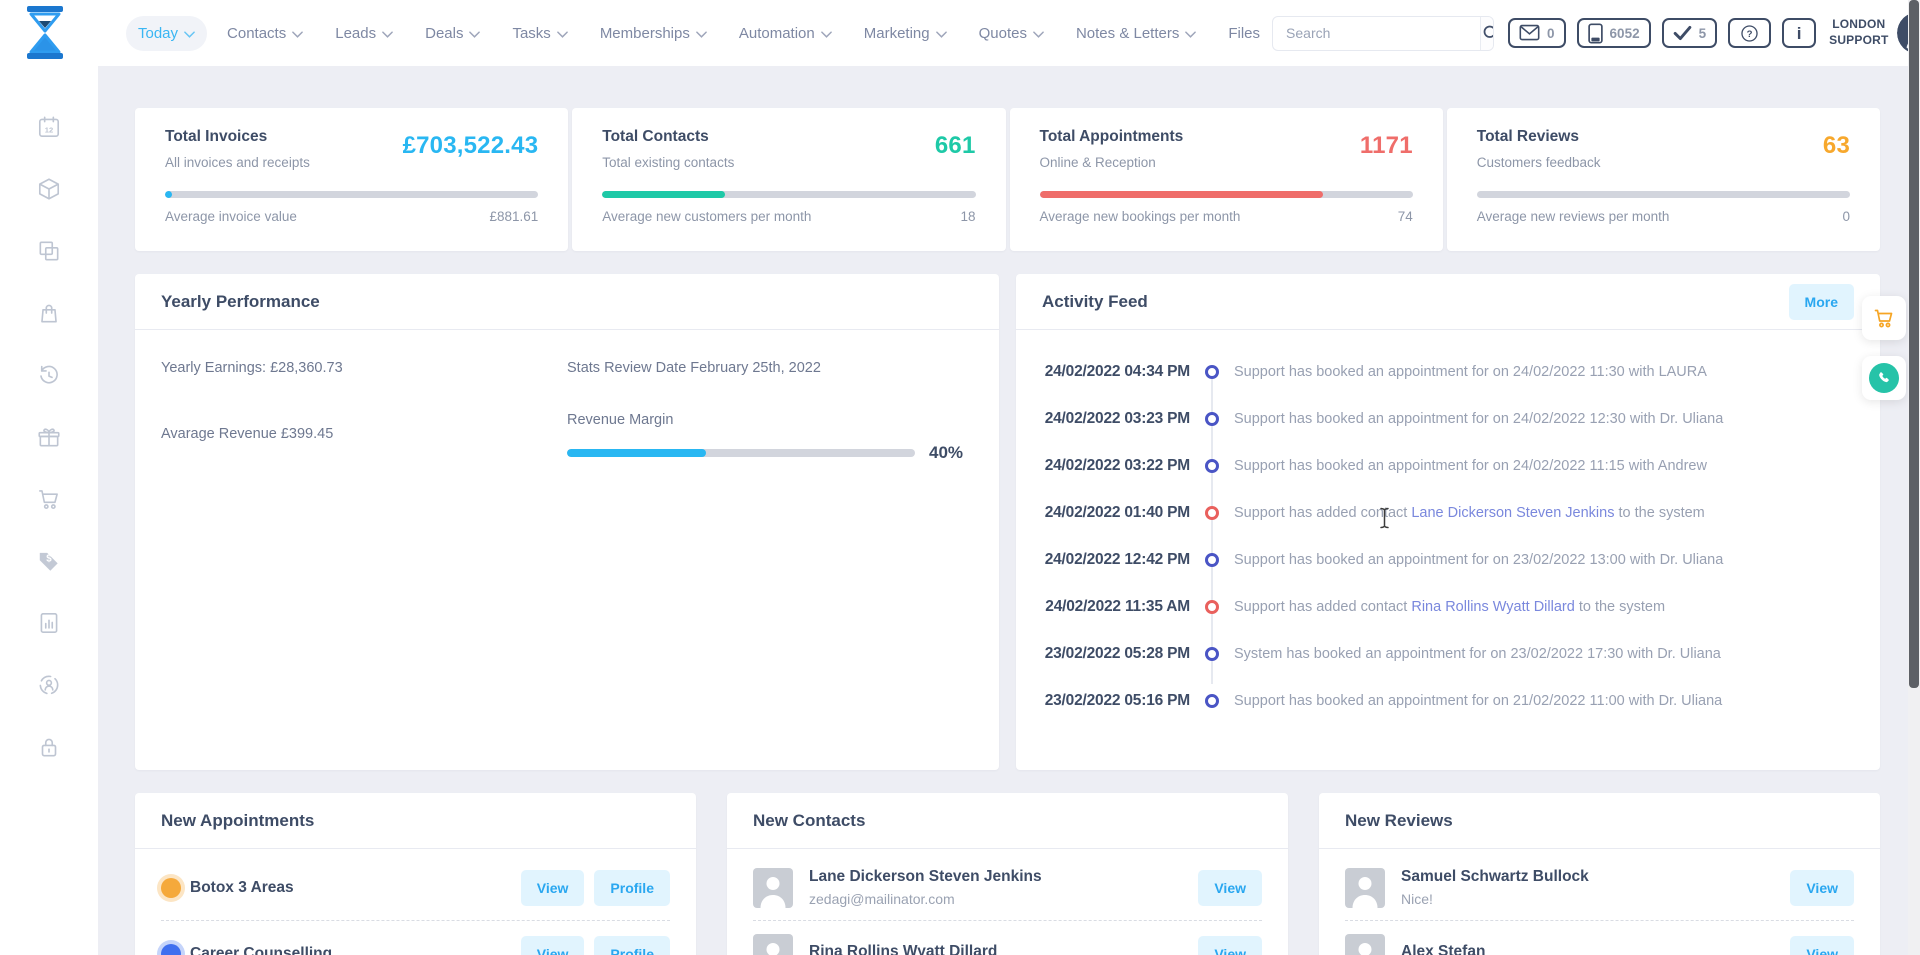 The width and height of the screenshot is (1920, 955). What do you see at coordinates (905, 33) in the screenshot?
I see `nav-item-marketing: Marketing` at bounding box center [905, 33].